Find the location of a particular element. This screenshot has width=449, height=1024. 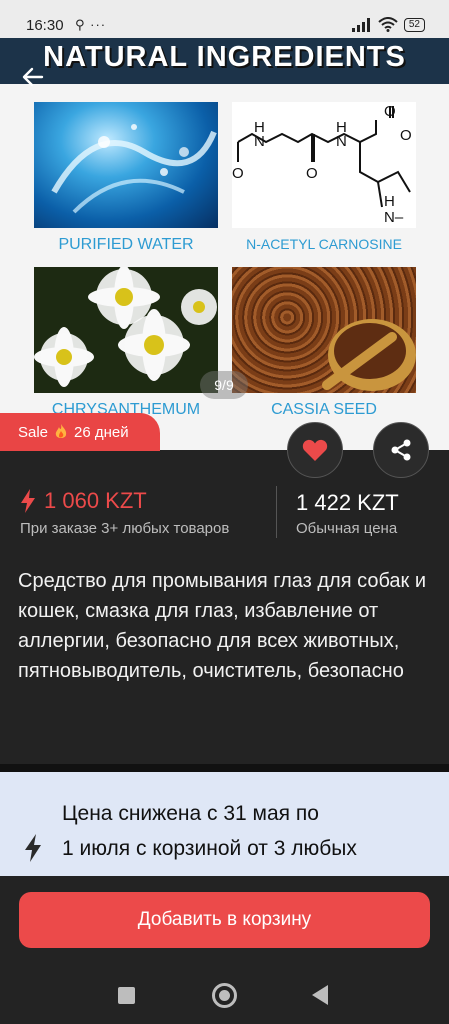

status-time: 16:30 is located at coordinates (45, 25).